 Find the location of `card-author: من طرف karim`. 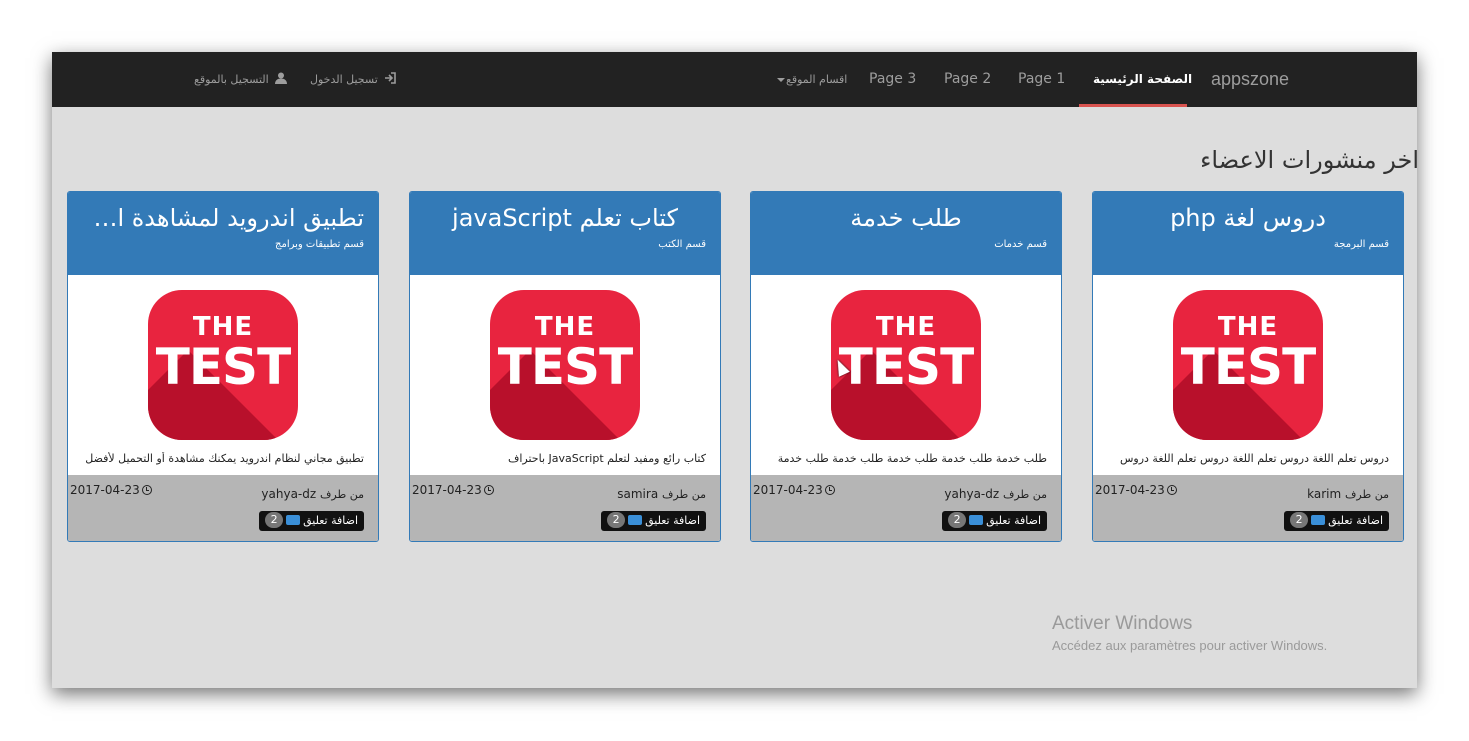

card-author: من طرف karim is located at coordinates (1348, 494).